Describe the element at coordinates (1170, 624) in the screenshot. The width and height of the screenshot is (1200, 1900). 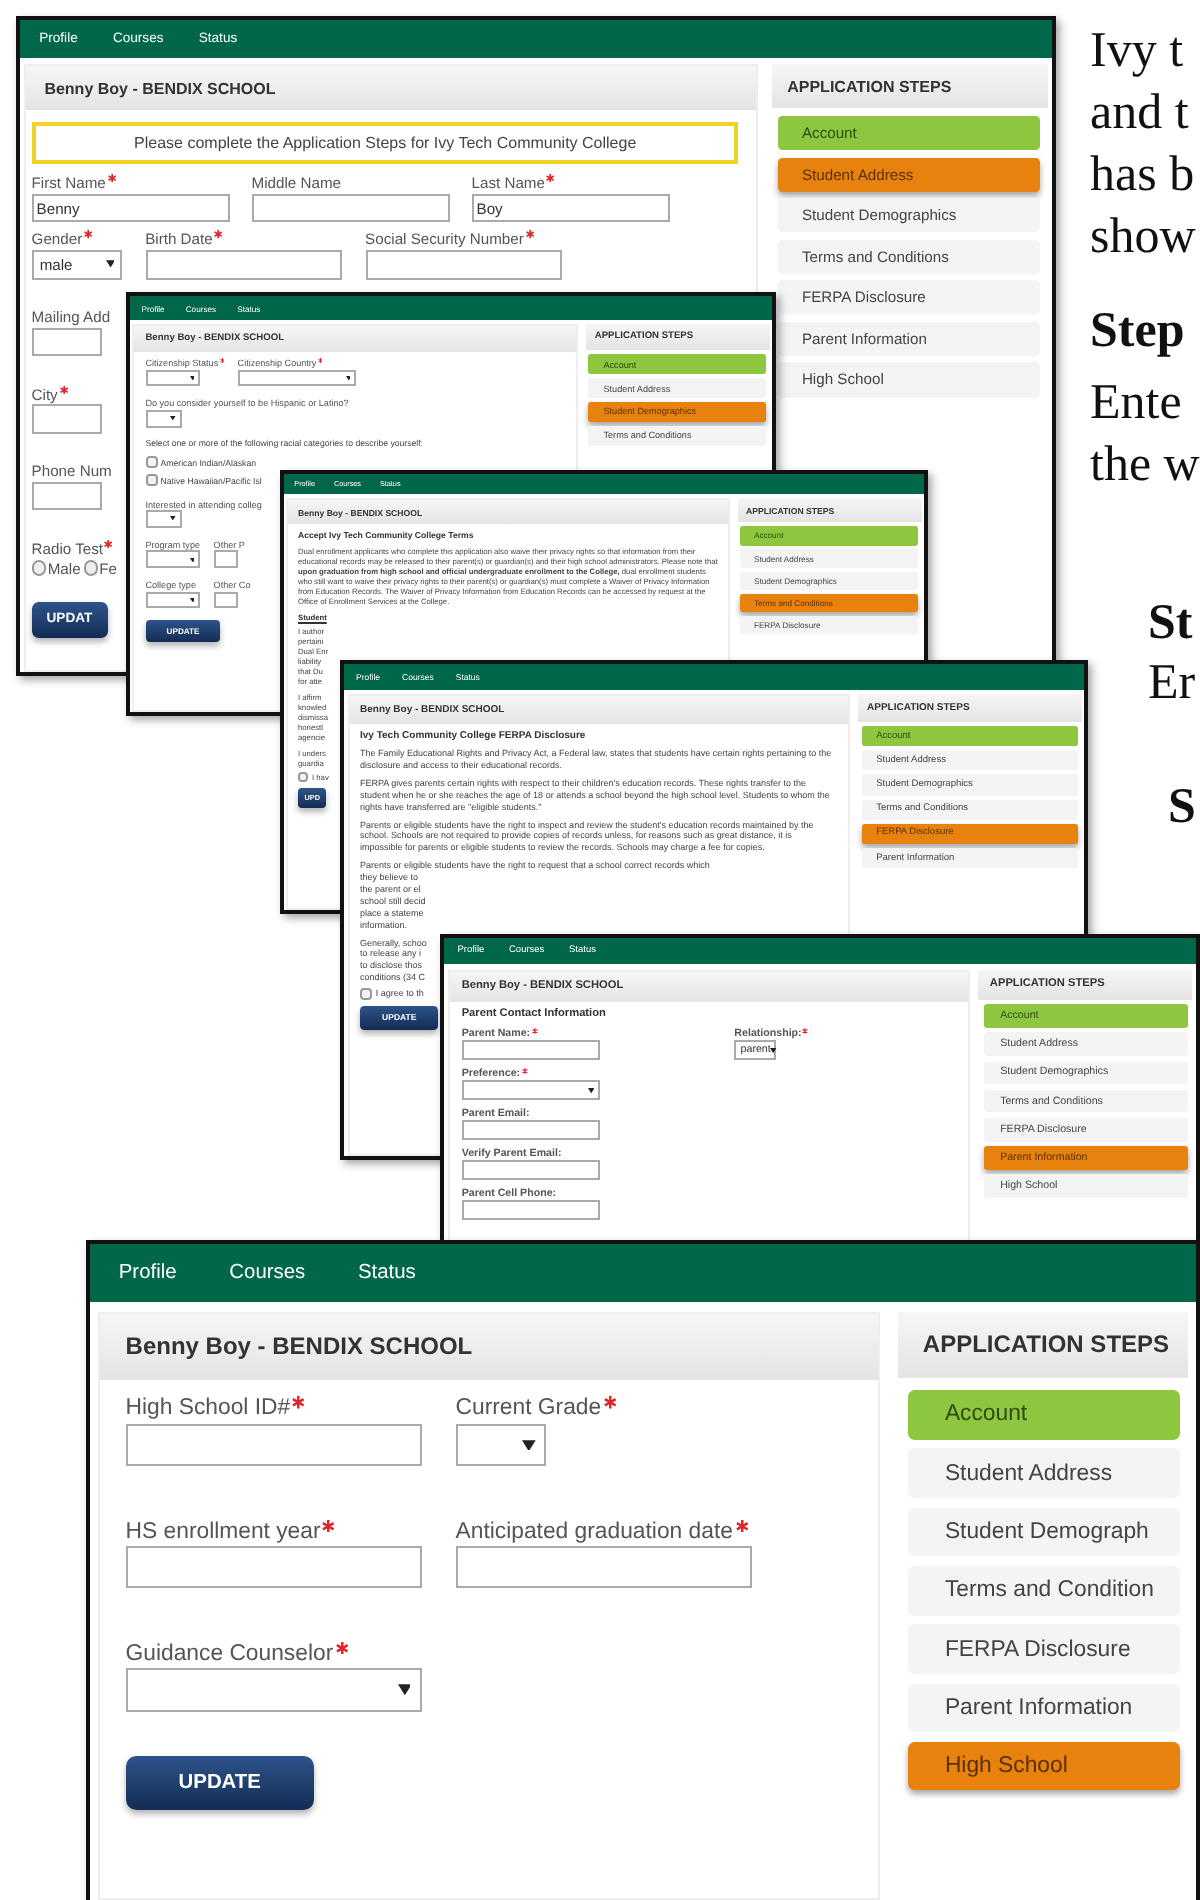
I see `document-heading: St` at that location.